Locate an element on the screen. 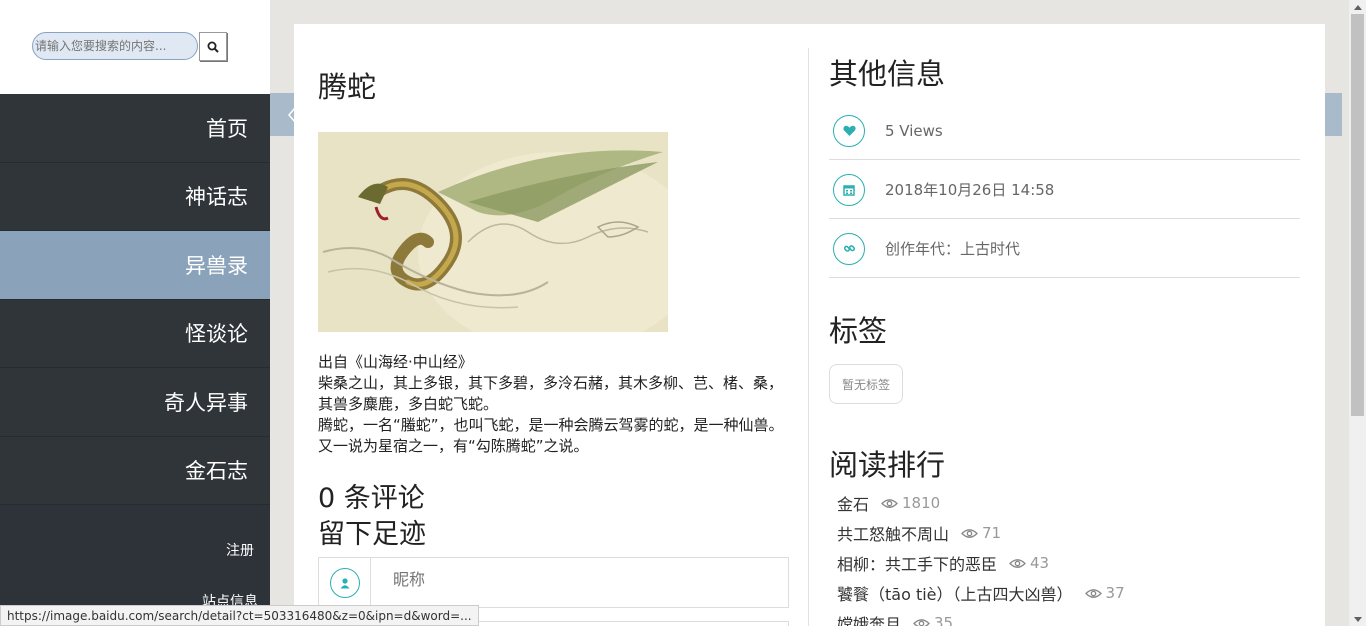 This screenshot has height=626, width=1366. views-row: 5 Views is located at coordinates (1064, 131).